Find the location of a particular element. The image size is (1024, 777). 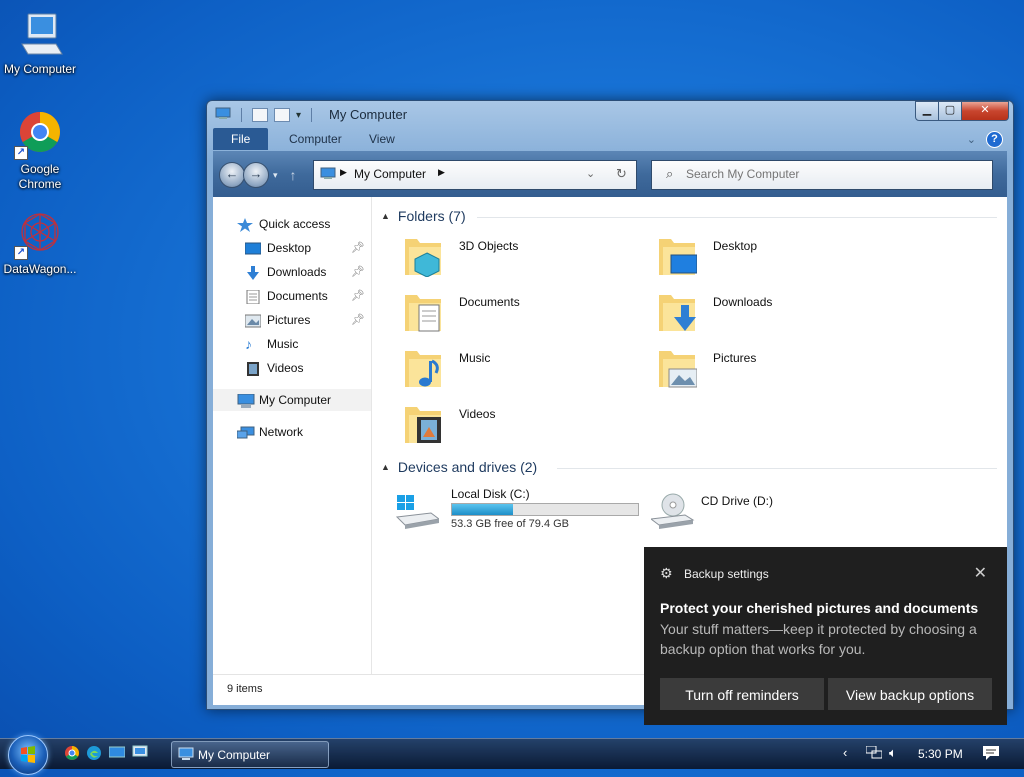

documents-folder-icon is located at coordinates (424, 311).